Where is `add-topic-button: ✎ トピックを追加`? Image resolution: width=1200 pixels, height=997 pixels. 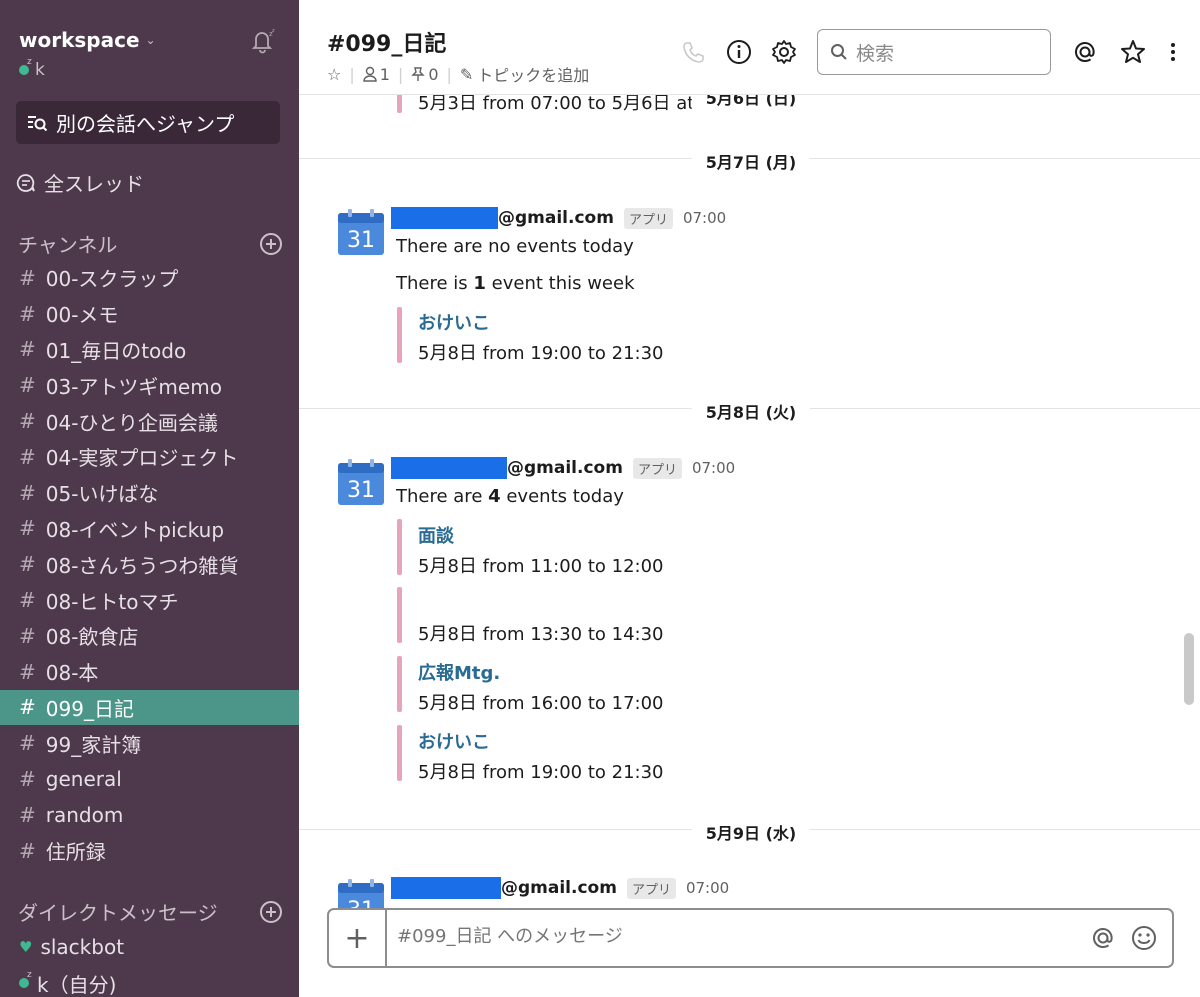
add-topic-button: ✎ トピックを追加 is located at coordinates (524, 74).